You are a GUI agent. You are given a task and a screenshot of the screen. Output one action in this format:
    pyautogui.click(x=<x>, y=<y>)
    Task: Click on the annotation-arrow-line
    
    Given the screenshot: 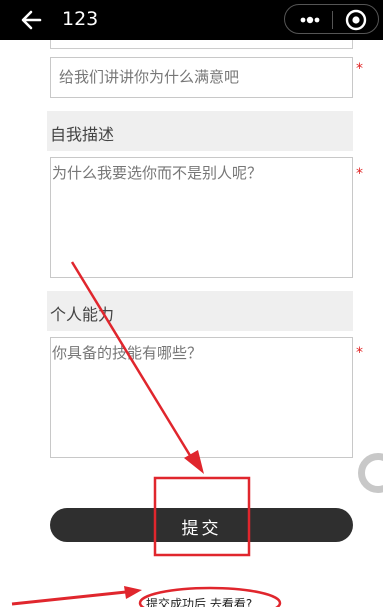 What is the action you would take?
    pyautogui.click(x=69, y=598)
    